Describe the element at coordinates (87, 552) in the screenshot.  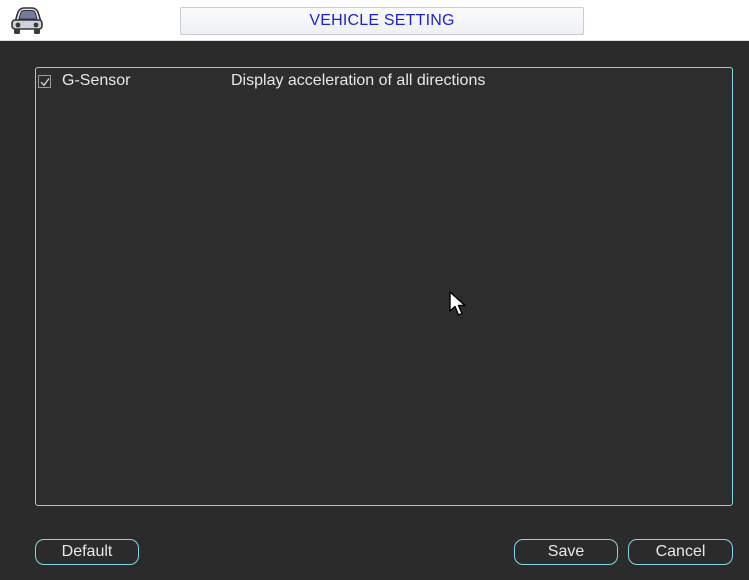
I see `default-button: Default` at that location.